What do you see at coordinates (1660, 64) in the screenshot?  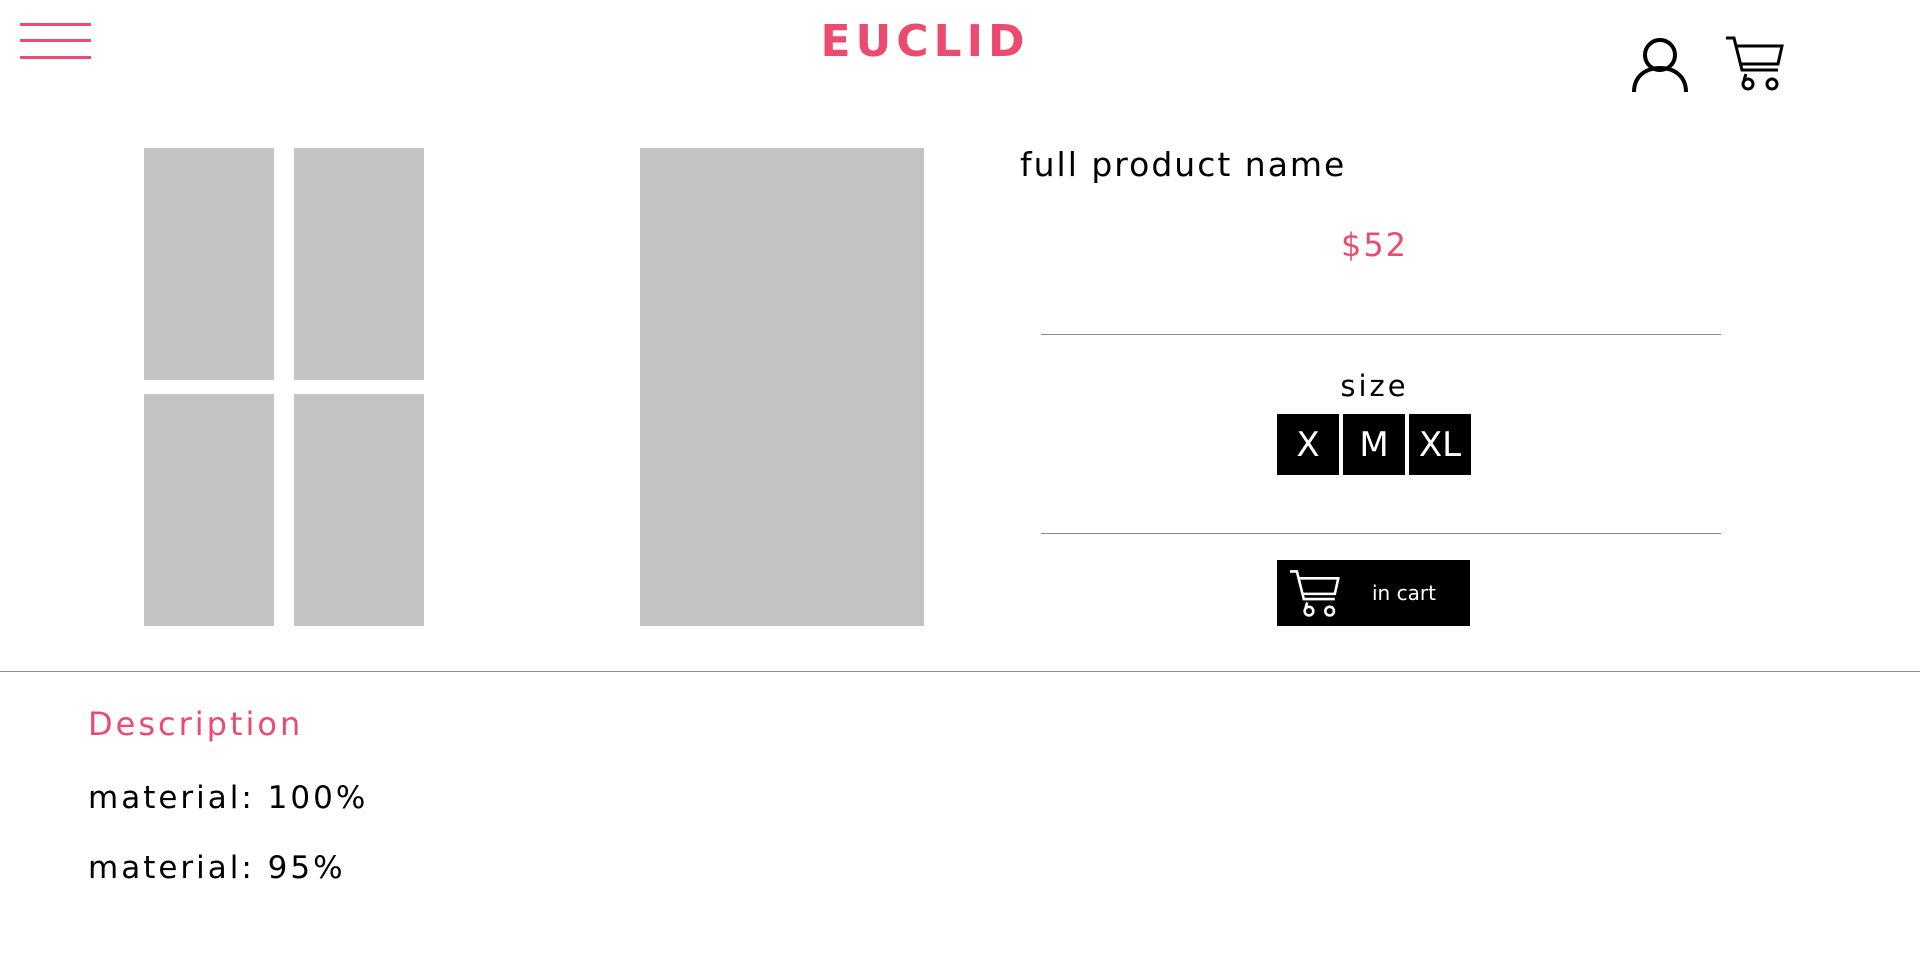 I see `user-icon` at bounding box center [1660, 64].